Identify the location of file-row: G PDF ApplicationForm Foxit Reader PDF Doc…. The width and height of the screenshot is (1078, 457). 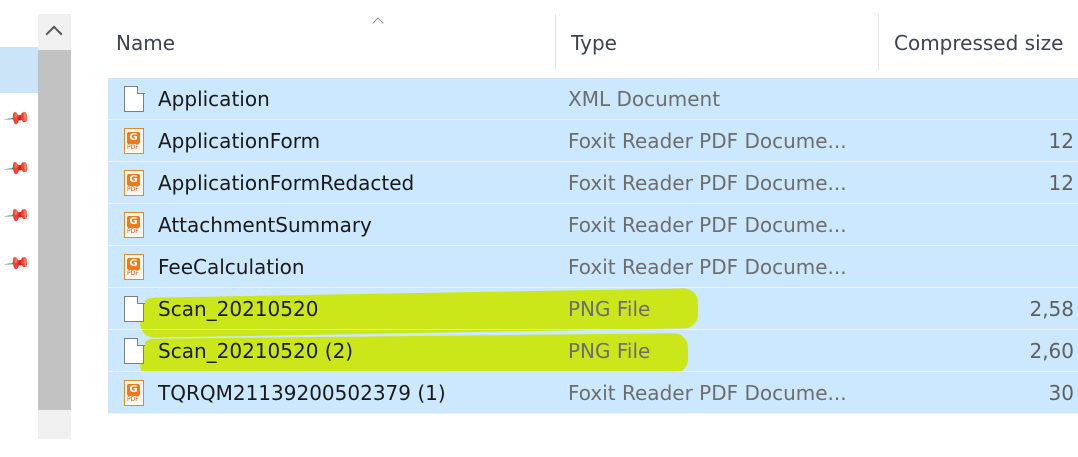
(593, 141).